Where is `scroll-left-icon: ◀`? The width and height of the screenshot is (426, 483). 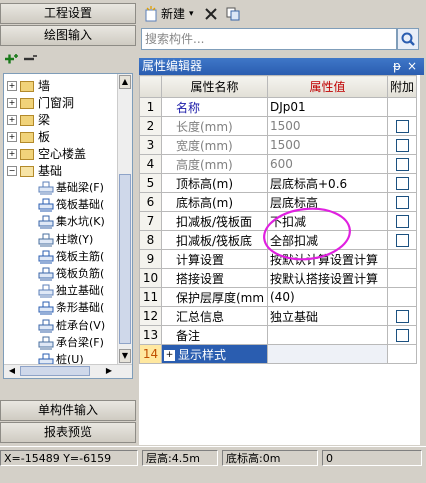 scroll-left-icon: ◀ is located at coordinates (12, 371).